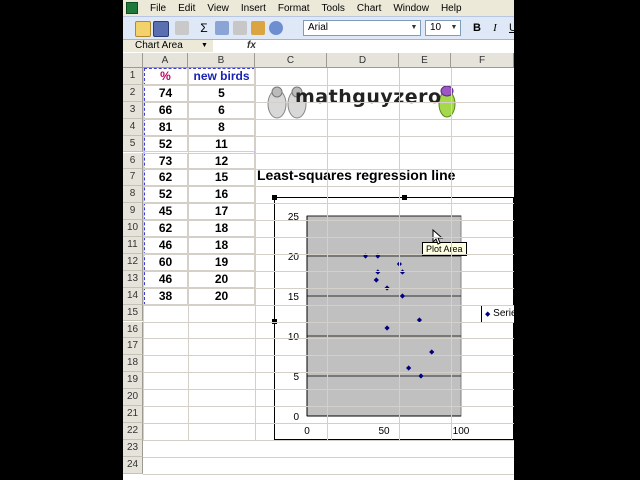 The height and width of the screenshot is (480, 640). Describe the element at coordinates (362, 28) in the screenshot. I see `font-name-select: Arial ▼` at that location.